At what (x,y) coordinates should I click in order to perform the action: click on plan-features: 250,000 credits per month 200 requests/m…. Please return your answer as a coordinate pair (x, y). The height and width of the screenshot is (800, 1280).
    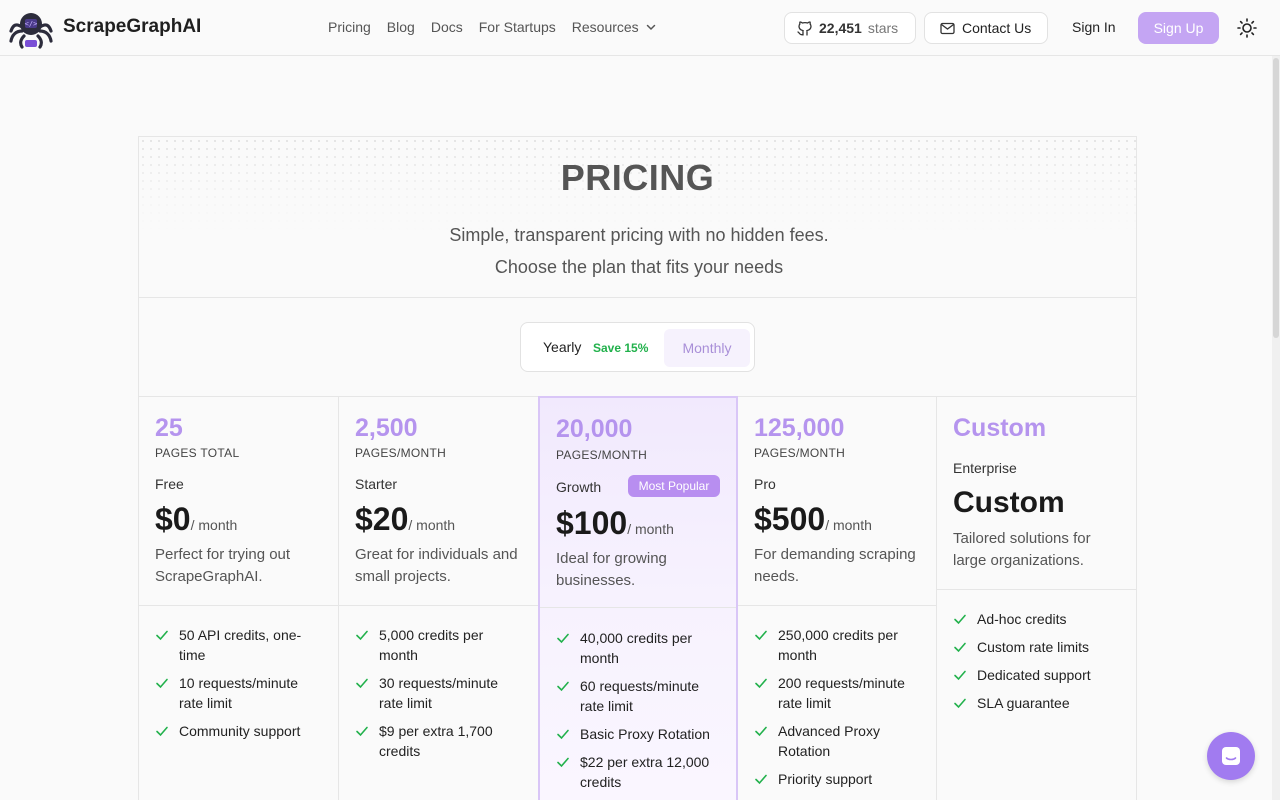
    Looking at the image, I should click on (839, 711).